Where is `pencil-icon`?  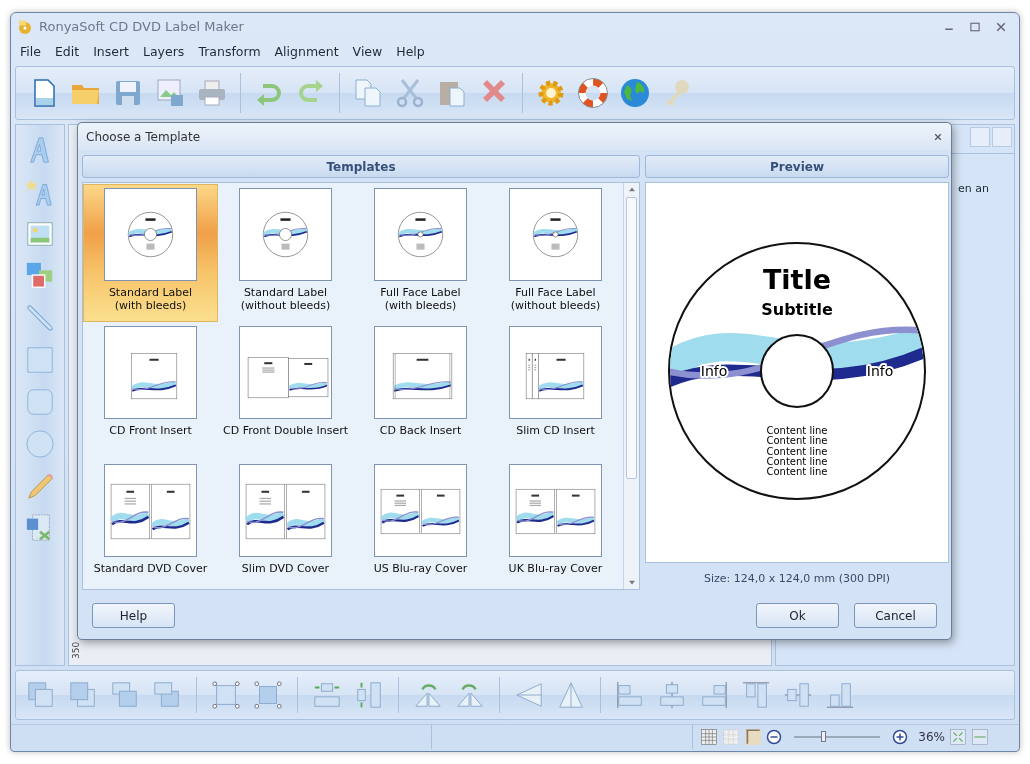 pencil-icon is located at coordinates (40, 486).